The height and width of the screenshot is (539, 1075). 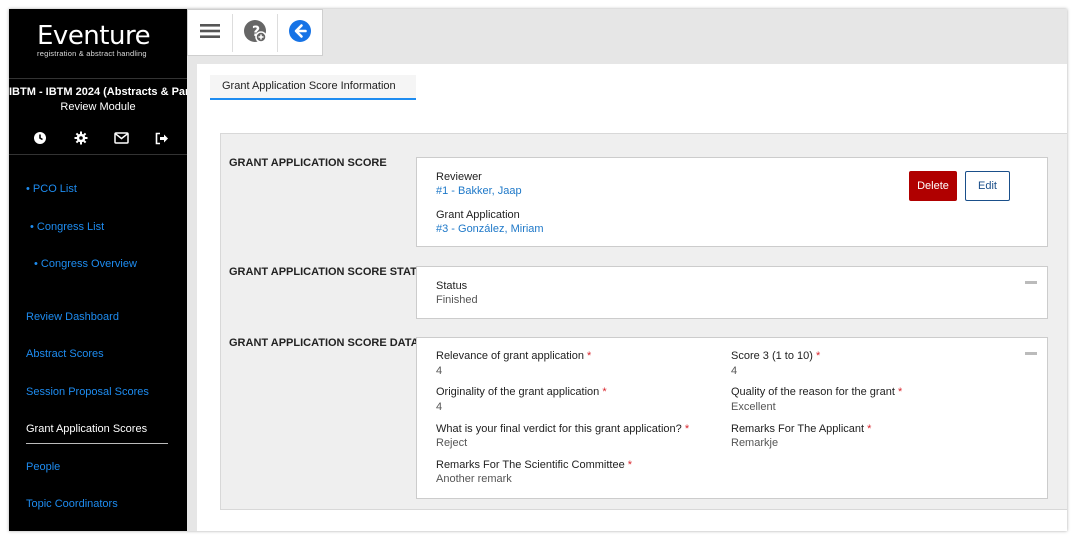 What do you see at coordinates (627, 34) in the screenshot?
I see `top-toolbar: ?` at bounding box center [627, 34].